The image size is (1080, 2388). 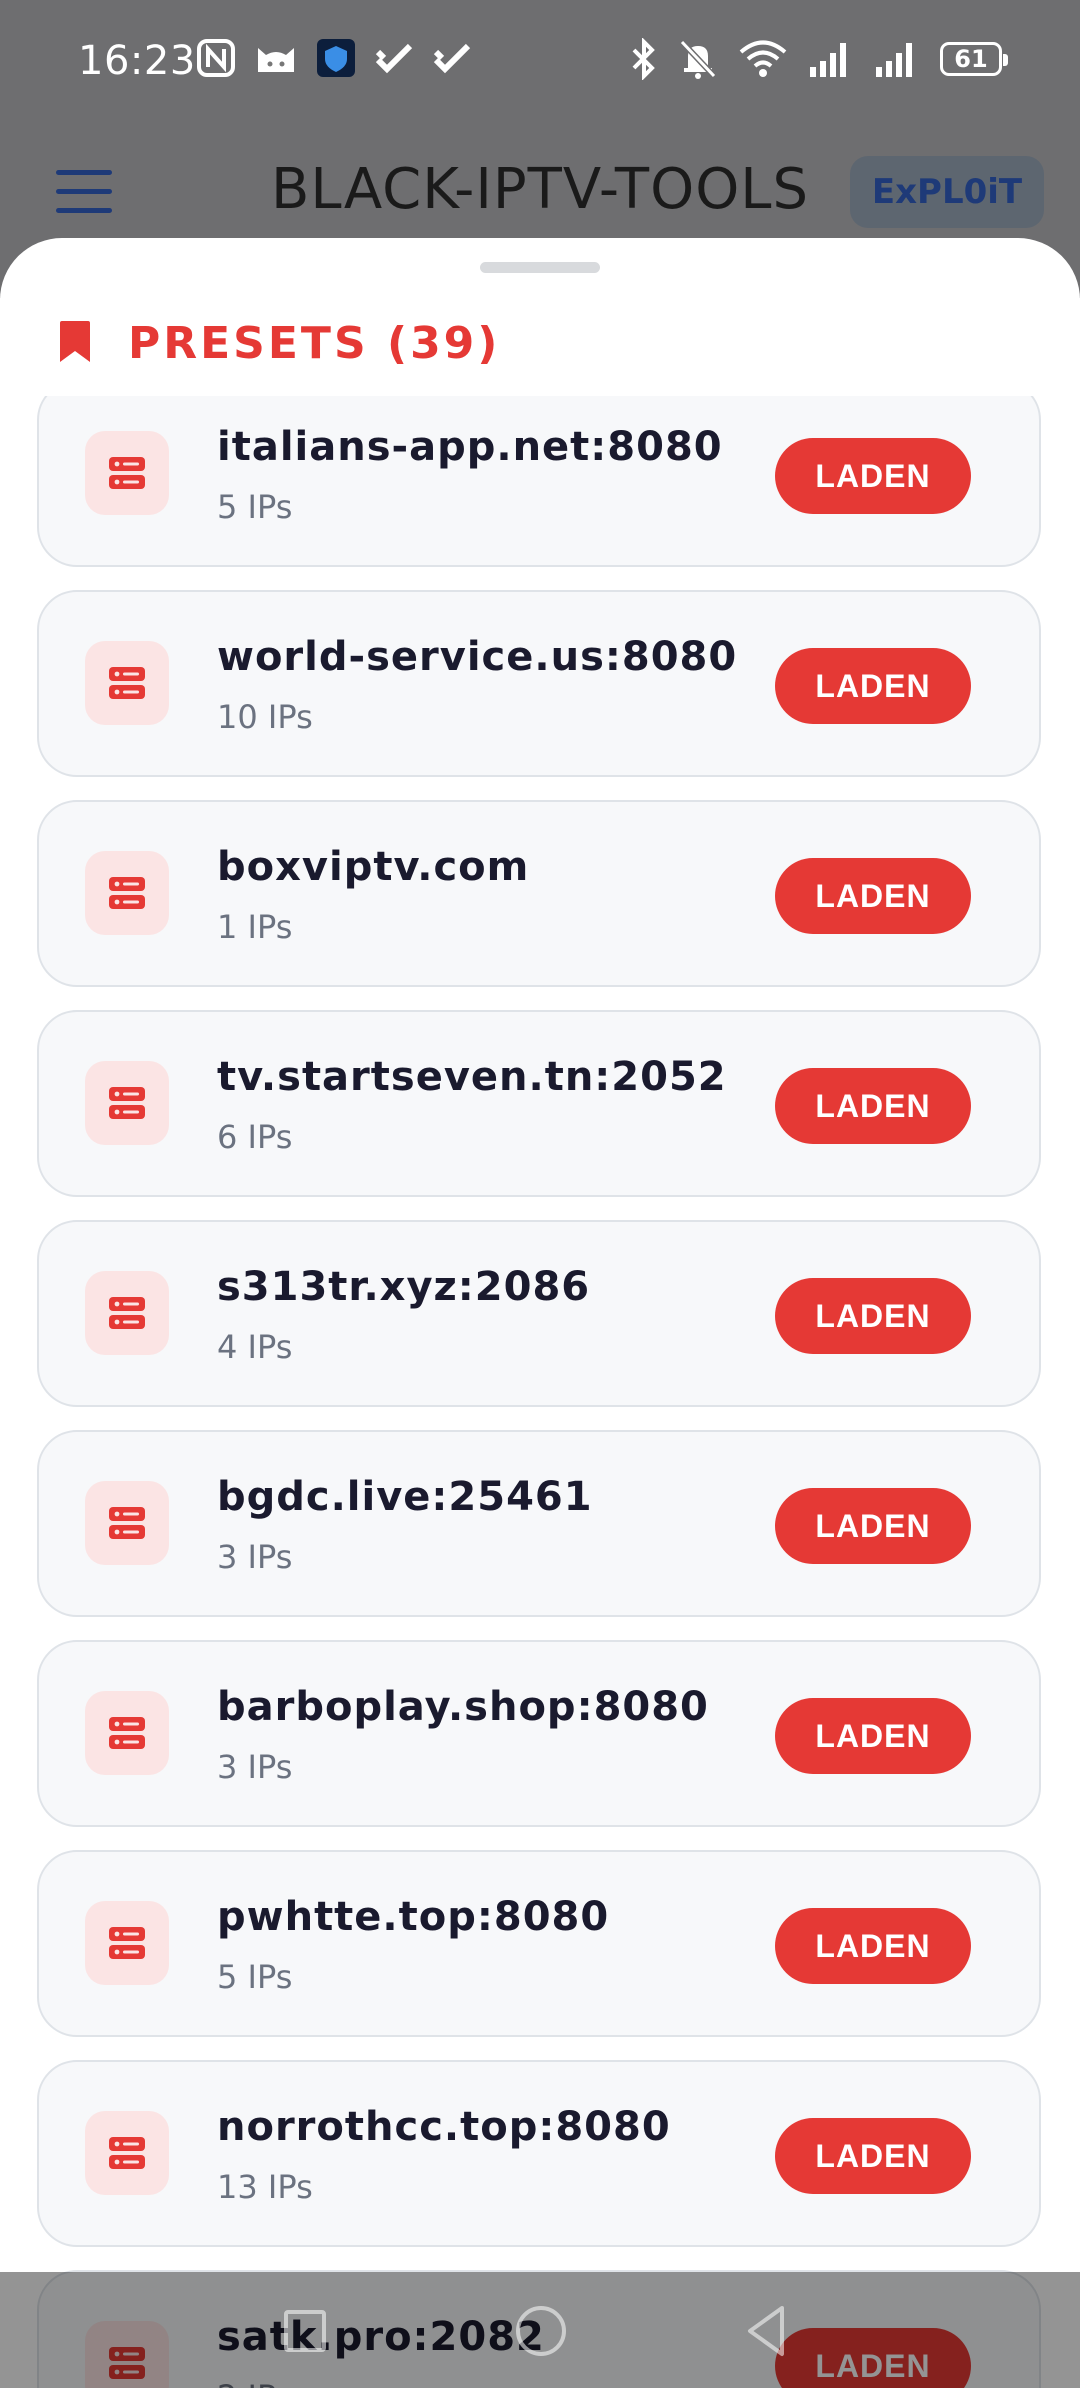 What do you see at coordinates (314, 343) in the screenshot?
I see `presets-title: PRESETS (39)` at bounding box center [314, 343].